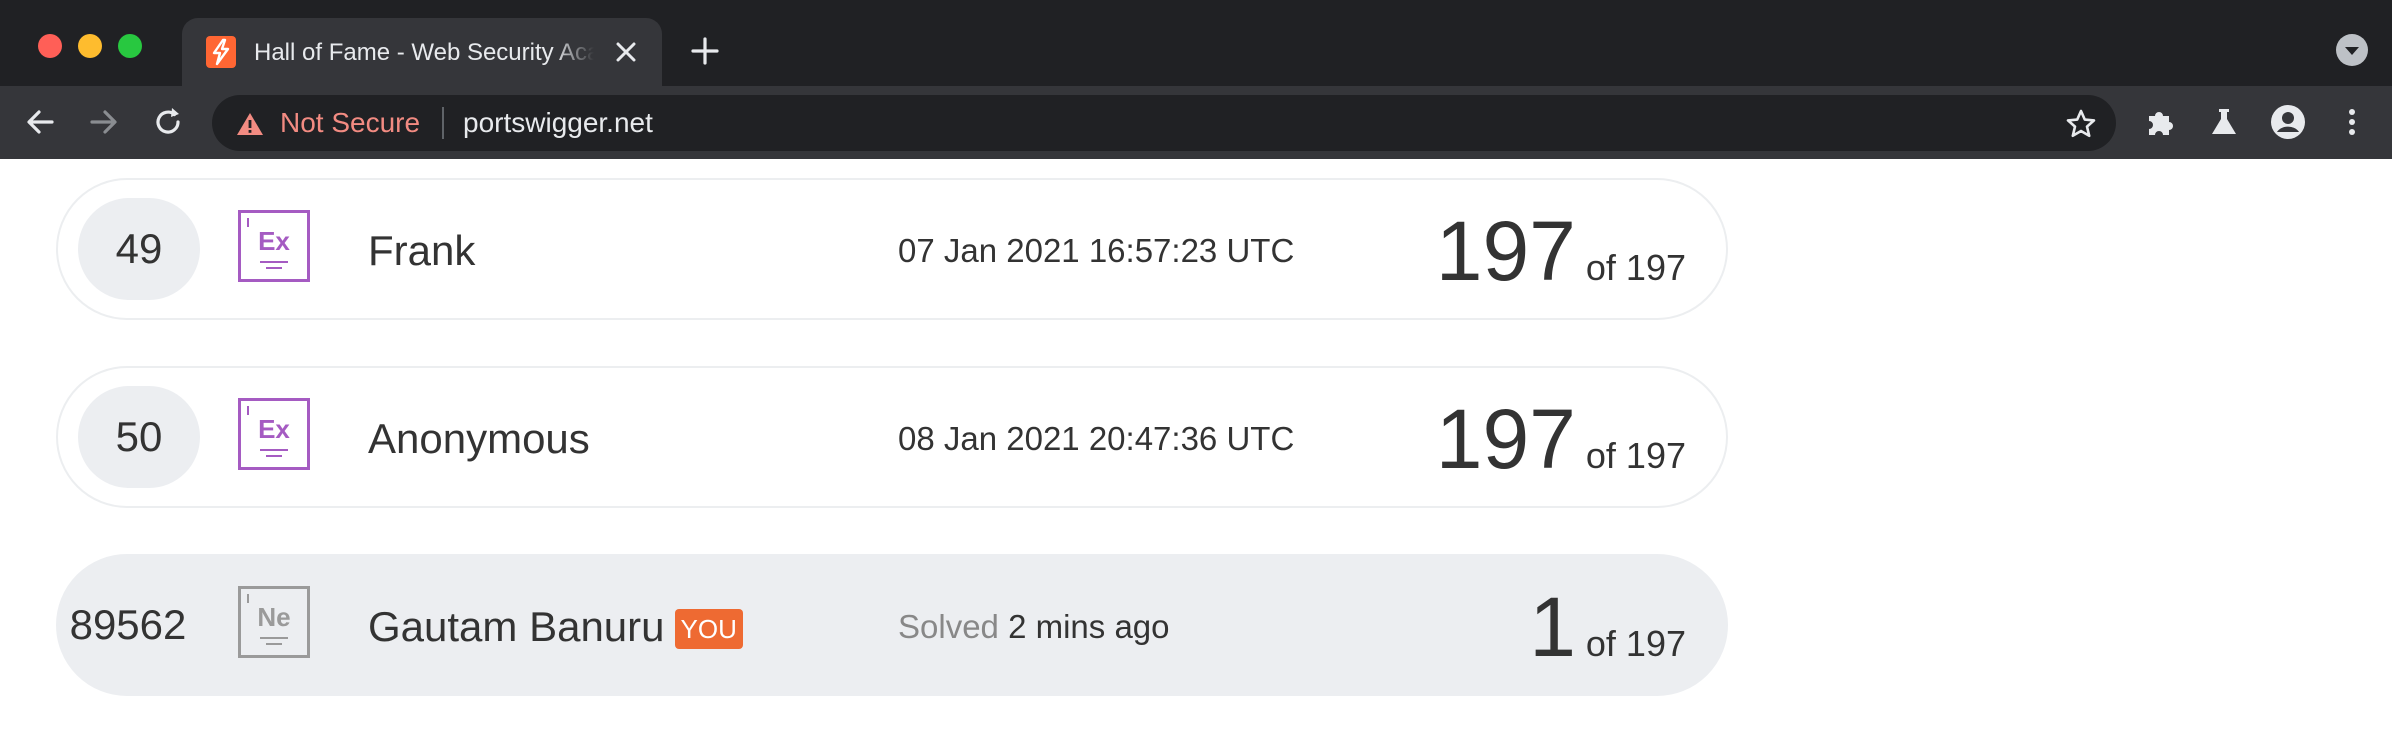 The image size is (2392, 736). I want to click on solved-count: 1, so click(1552, 627).